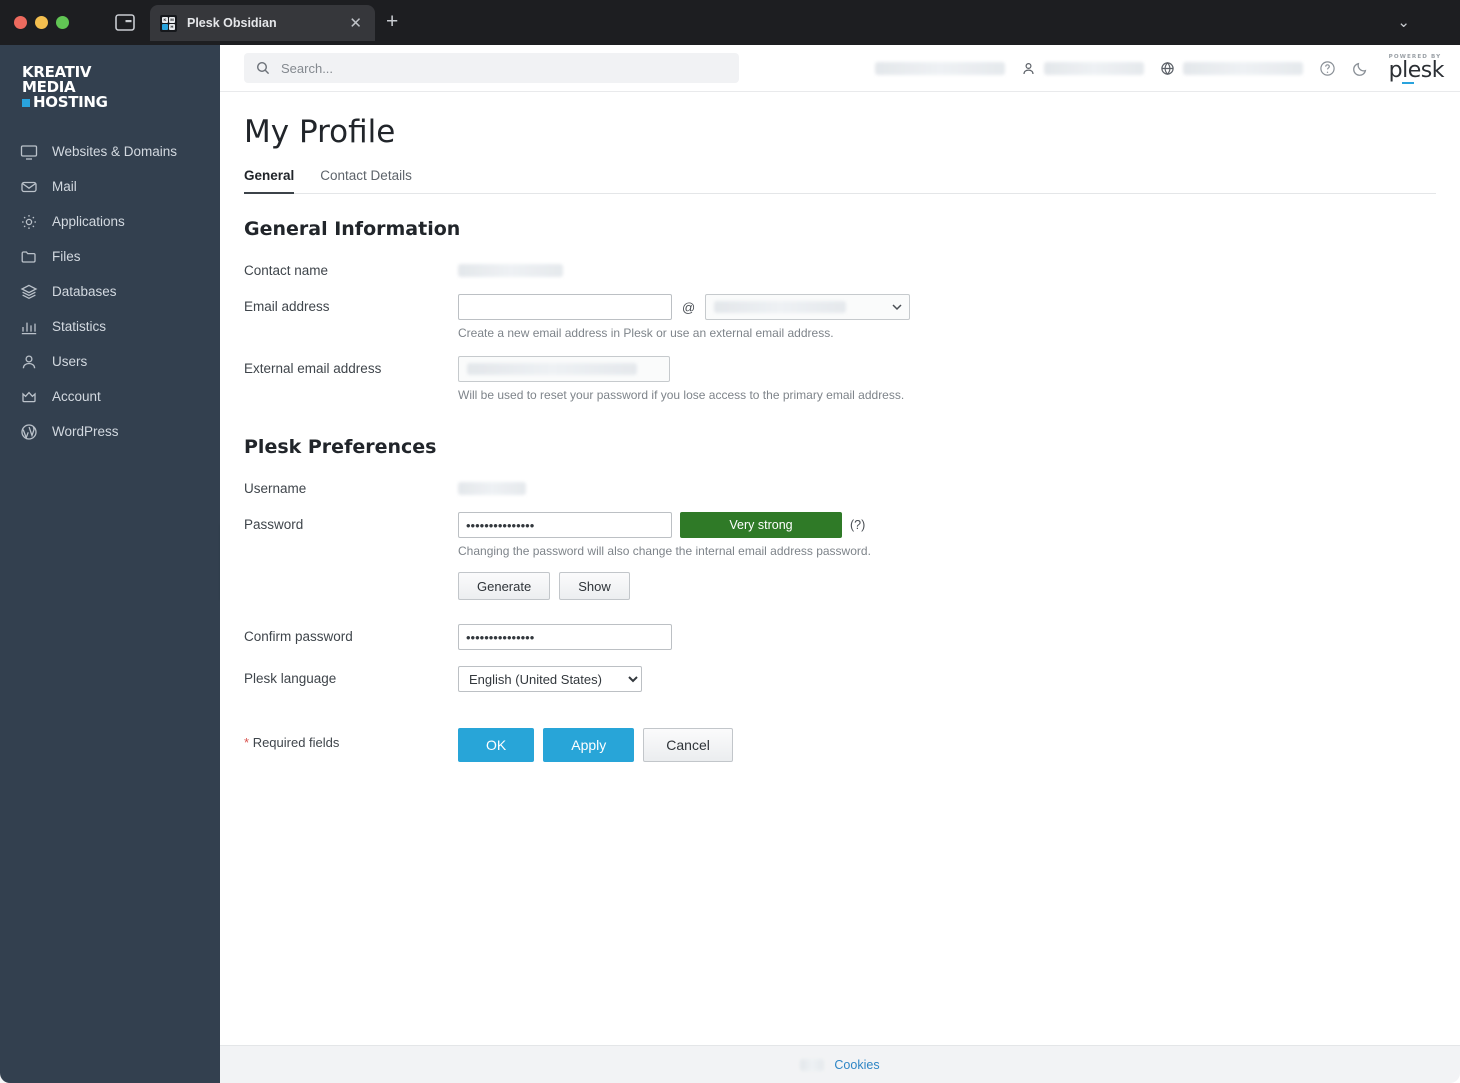 Image resolution: width=1460 pixels, height=1083 pixels. Describe the element at coordinates (939, 68) in the screenshot. I see `topbar-redacted-server` at that location.